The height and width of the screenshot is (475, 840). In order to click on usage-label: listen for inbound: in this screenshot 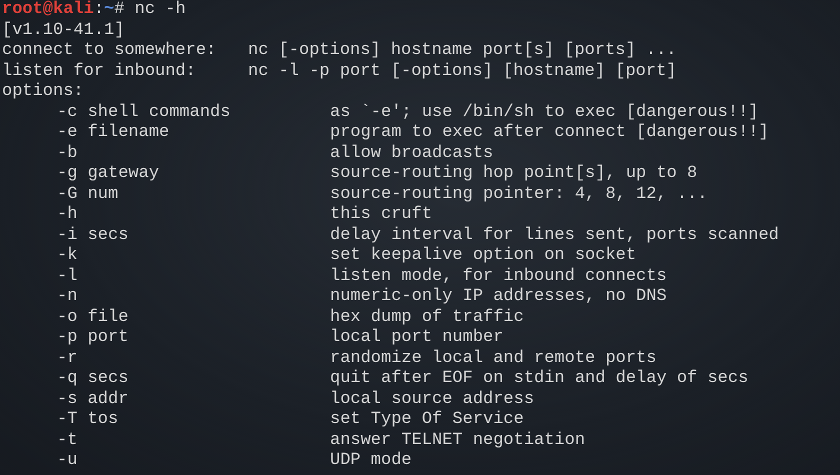, I will do `click(99, 71)`.